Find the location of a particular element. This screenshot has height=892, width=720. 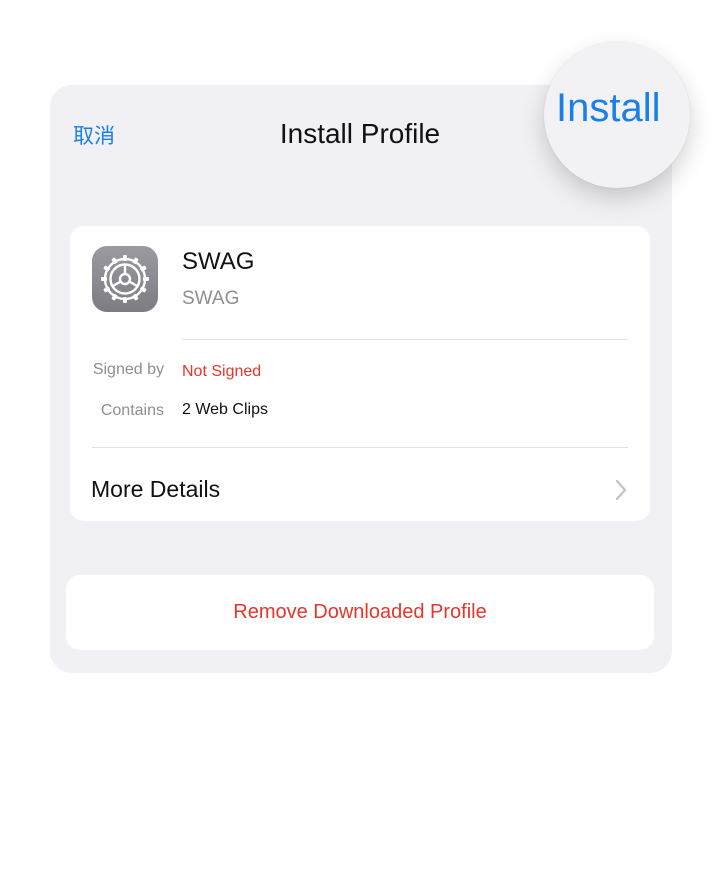

profile-organization: SWAG is located at coordinates (211, 298).